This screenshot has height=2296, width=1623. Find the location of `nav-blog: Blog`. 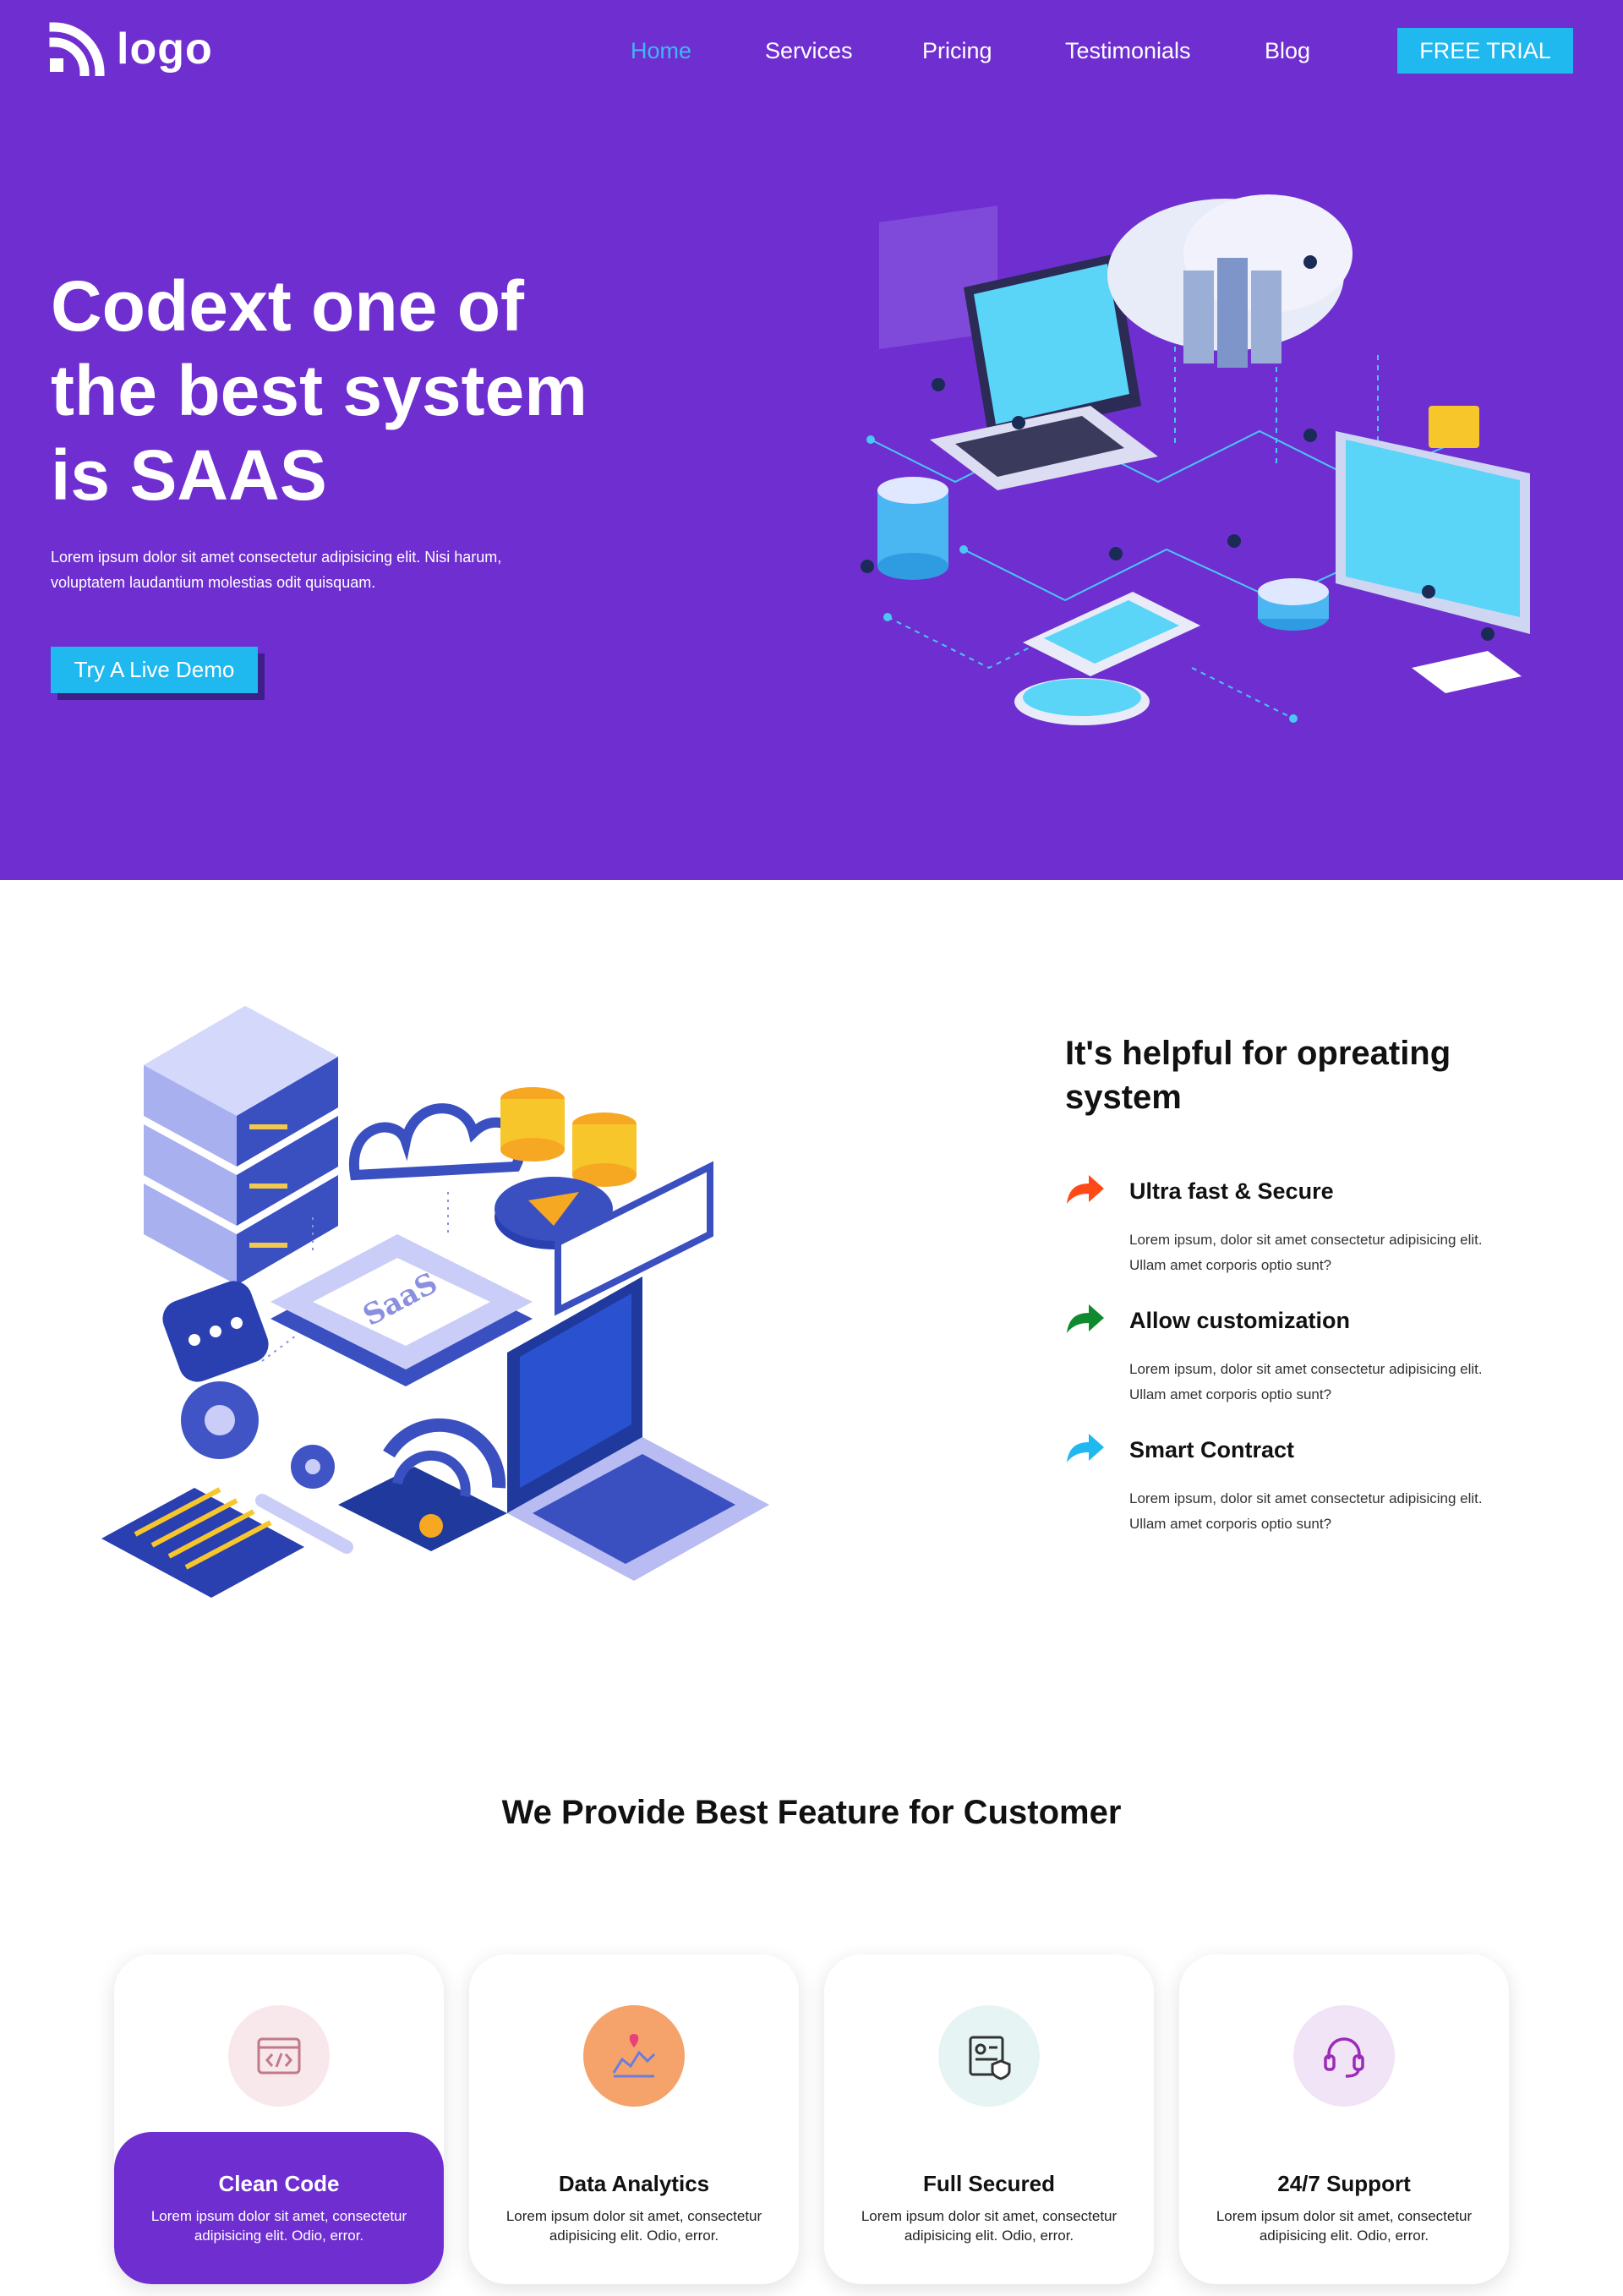

nav-blog: Blog is located at coordinates (1288, 51).